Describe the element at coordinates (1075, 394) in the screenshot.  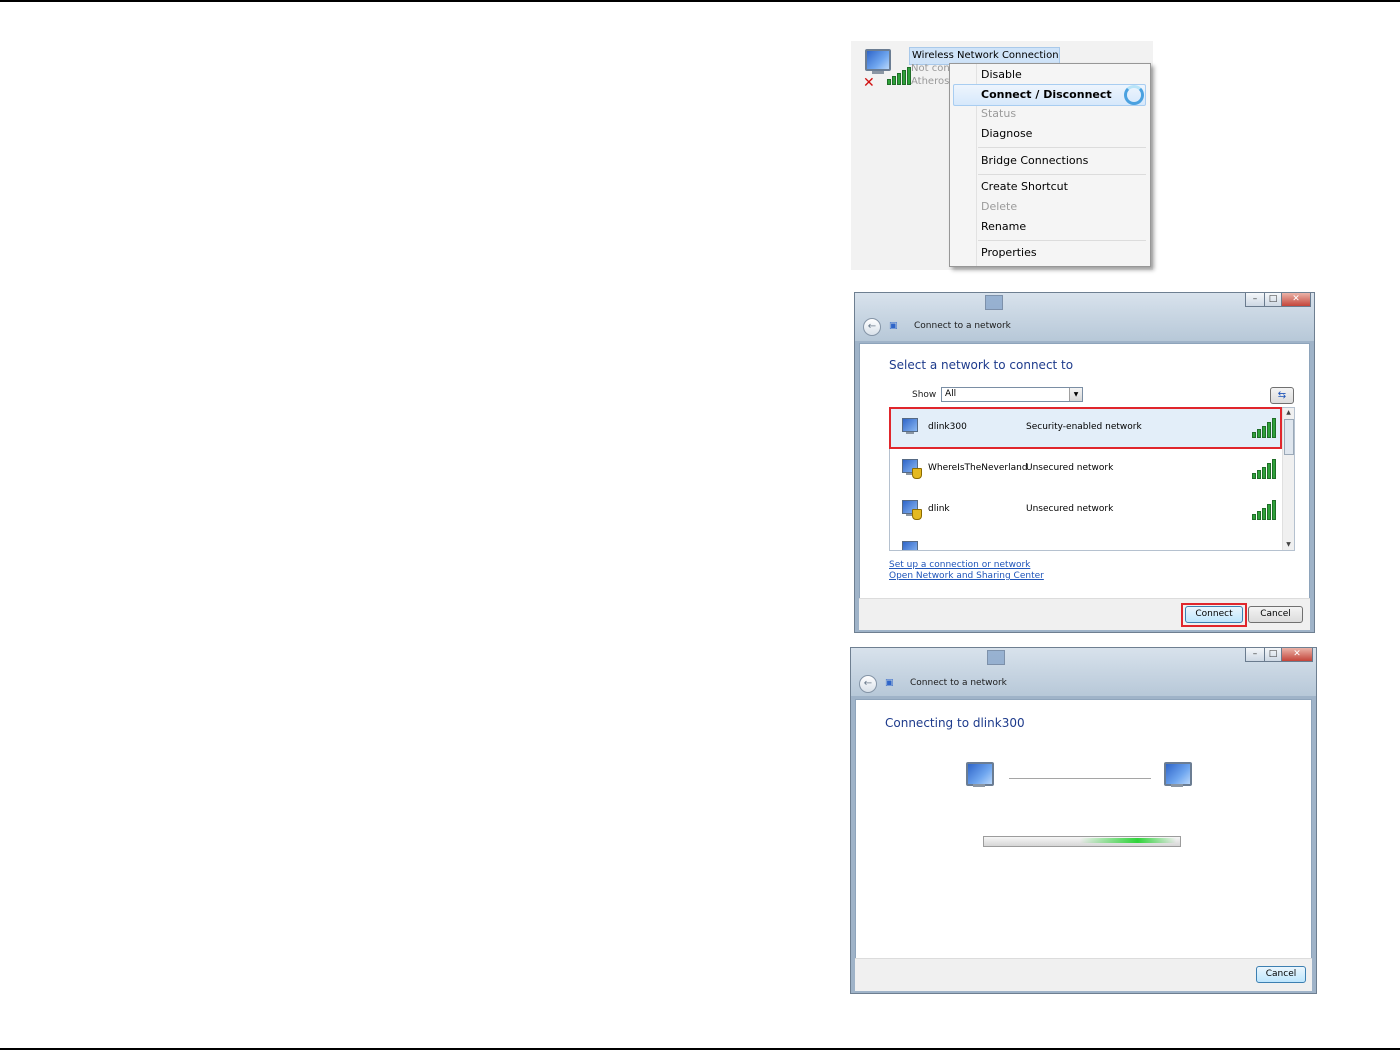
I see `chevron-down-icon: ▼` at that location.